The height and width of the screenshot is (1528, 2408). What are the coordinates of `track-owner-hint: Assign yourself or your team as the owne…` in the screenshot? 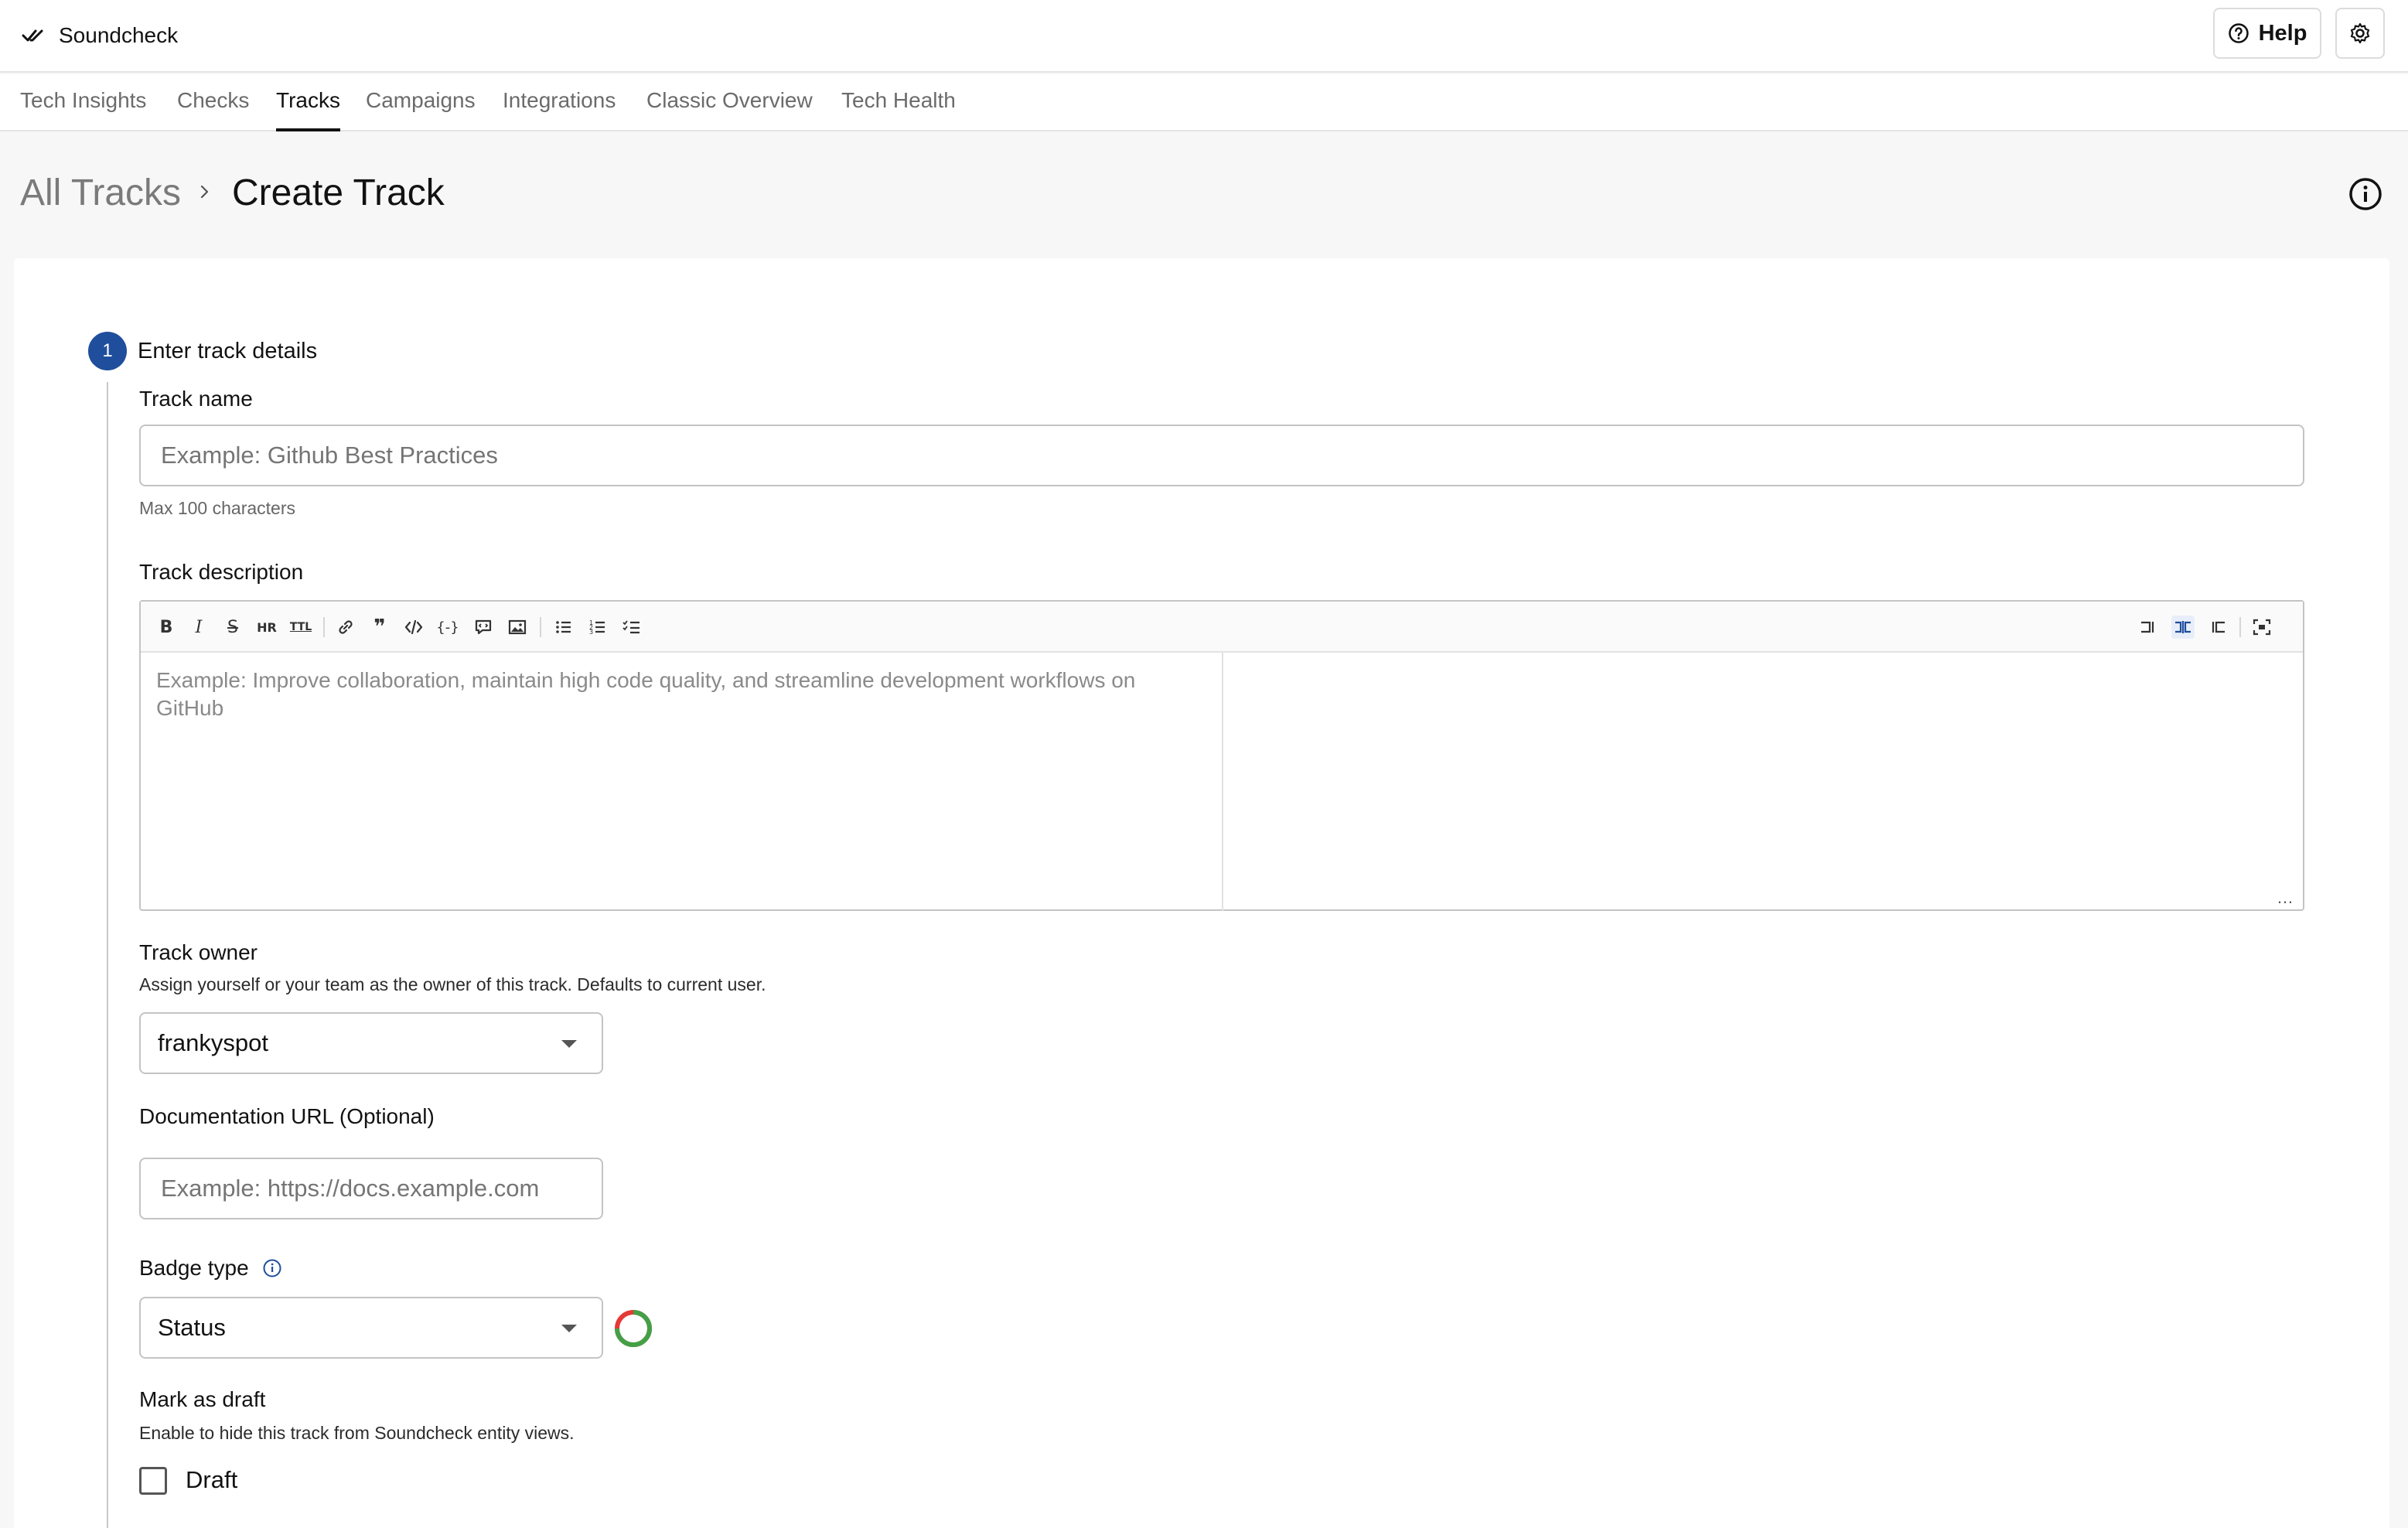 It's located at (452, 984).